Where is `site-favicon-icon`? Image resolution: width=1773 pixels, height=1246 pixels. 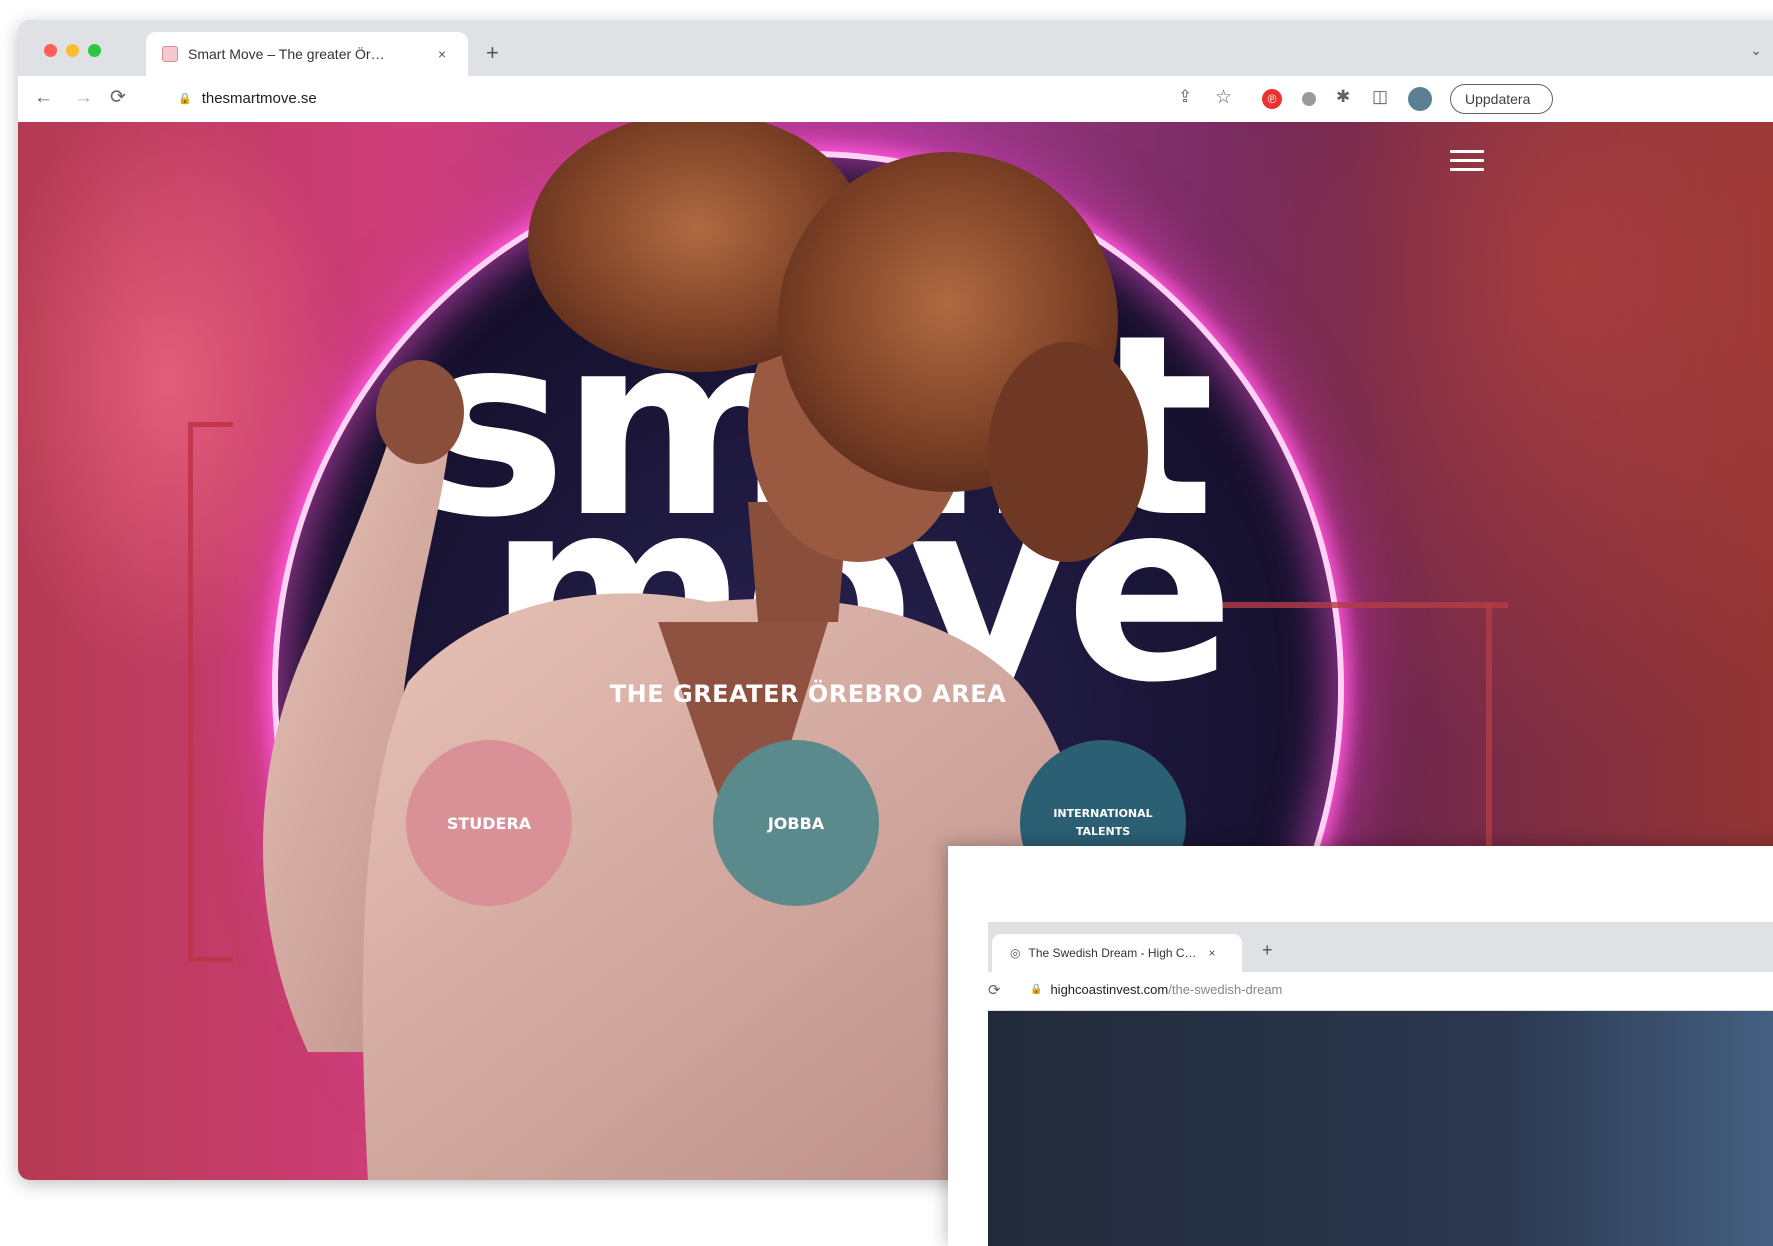
site-favicon-icon is located at coordinates (170, 54).